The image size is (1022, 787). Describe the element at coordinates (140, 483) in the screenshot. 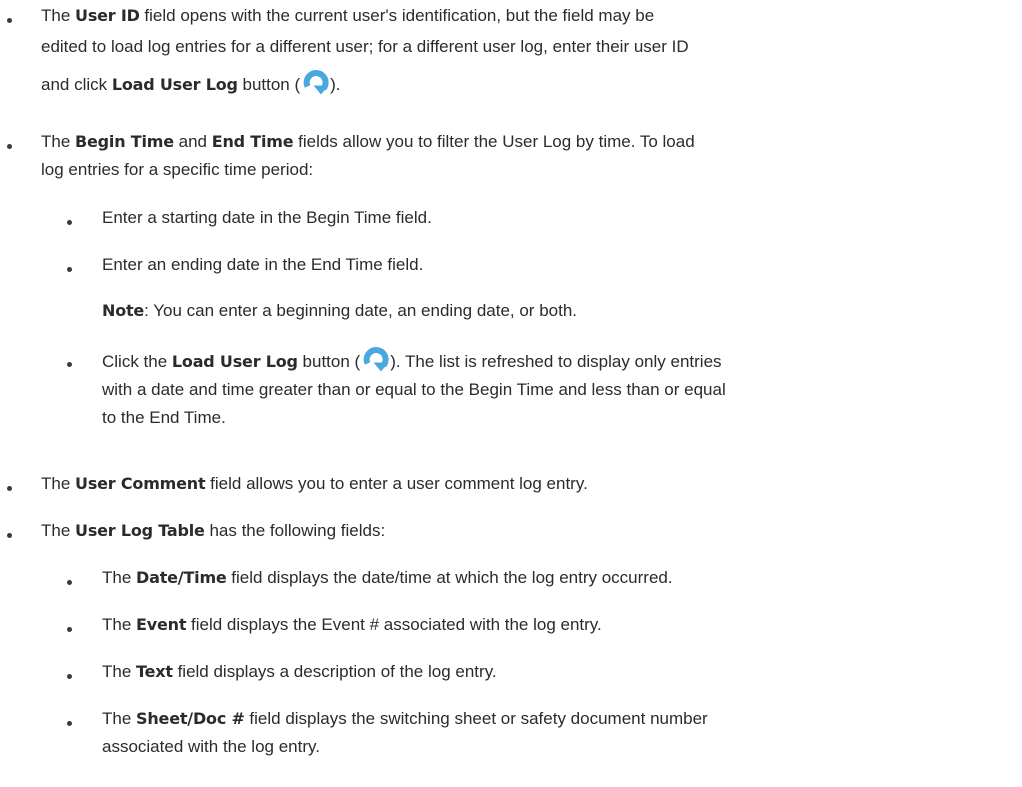

I see `term-user-comment: User Comment` at that location.